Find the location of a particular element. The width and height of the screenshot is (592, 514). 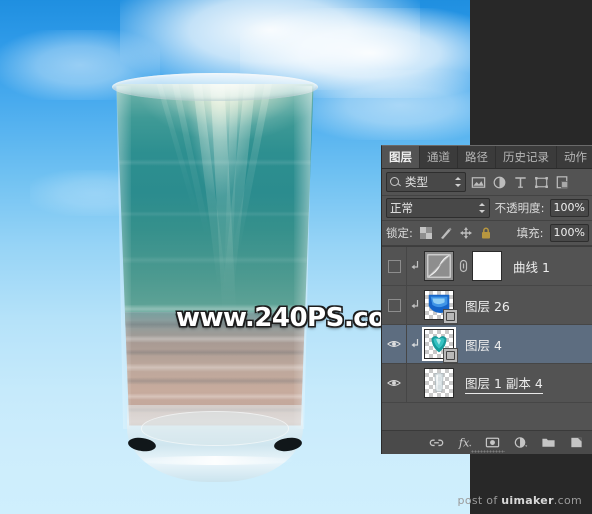

new-adjustment-layer-icon is located at coordinates (520, 442).